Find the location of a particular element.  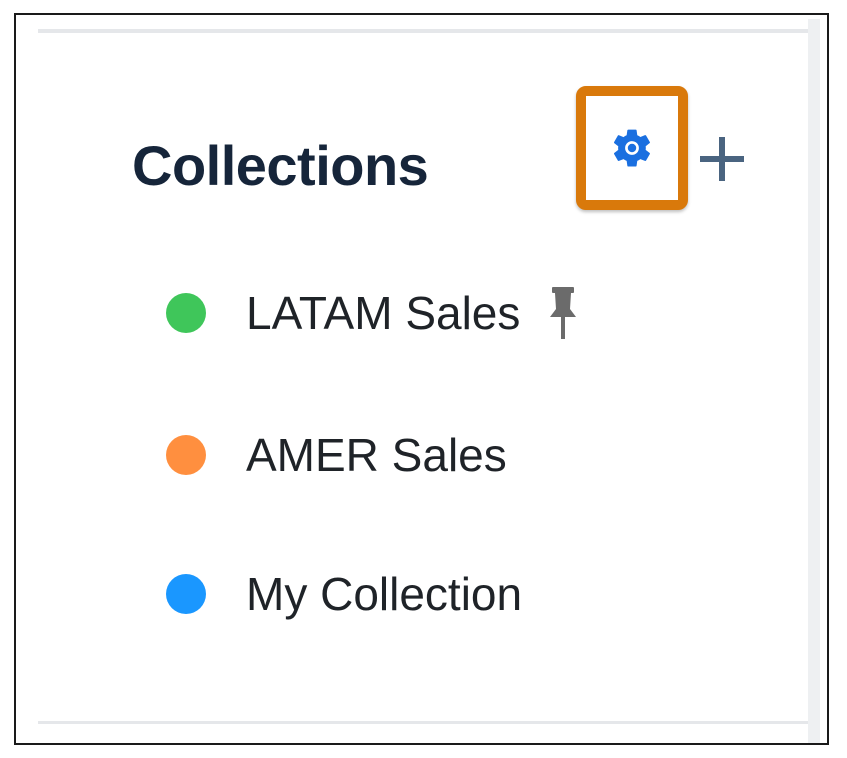

gear-icon is located at coordinates (632, 148).